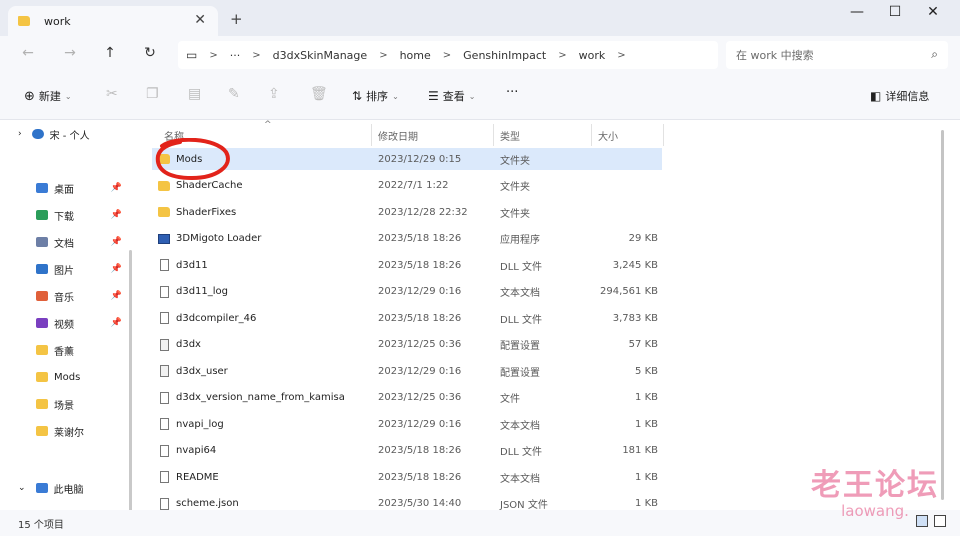  Describe the element at coordinates (28, 53) in the screenshot. I see `back-button: ←` at that location.